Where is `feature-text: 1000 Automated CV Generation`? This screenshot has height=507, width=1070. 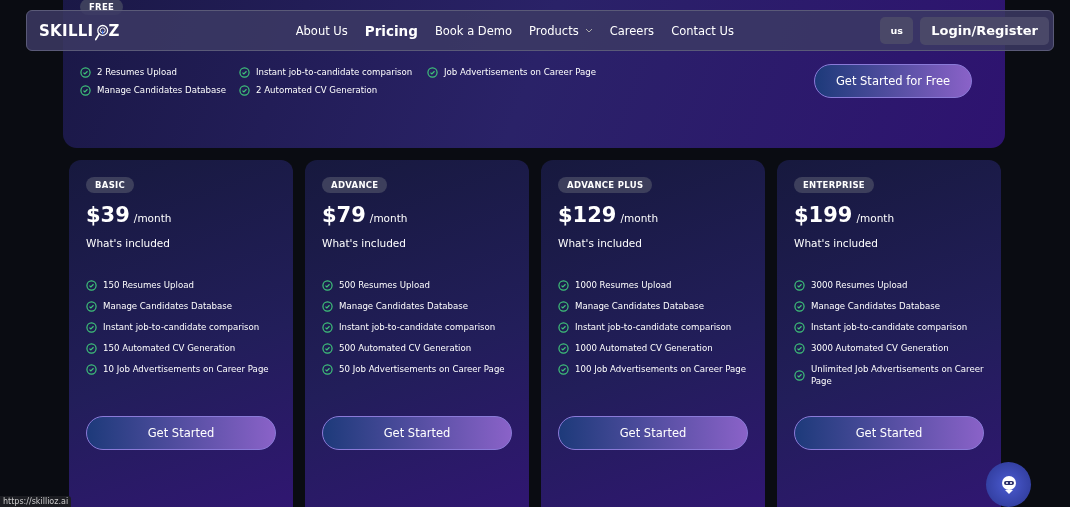 feature-text: 1000 Automated CV Generation is located at coordinates (644, 348).